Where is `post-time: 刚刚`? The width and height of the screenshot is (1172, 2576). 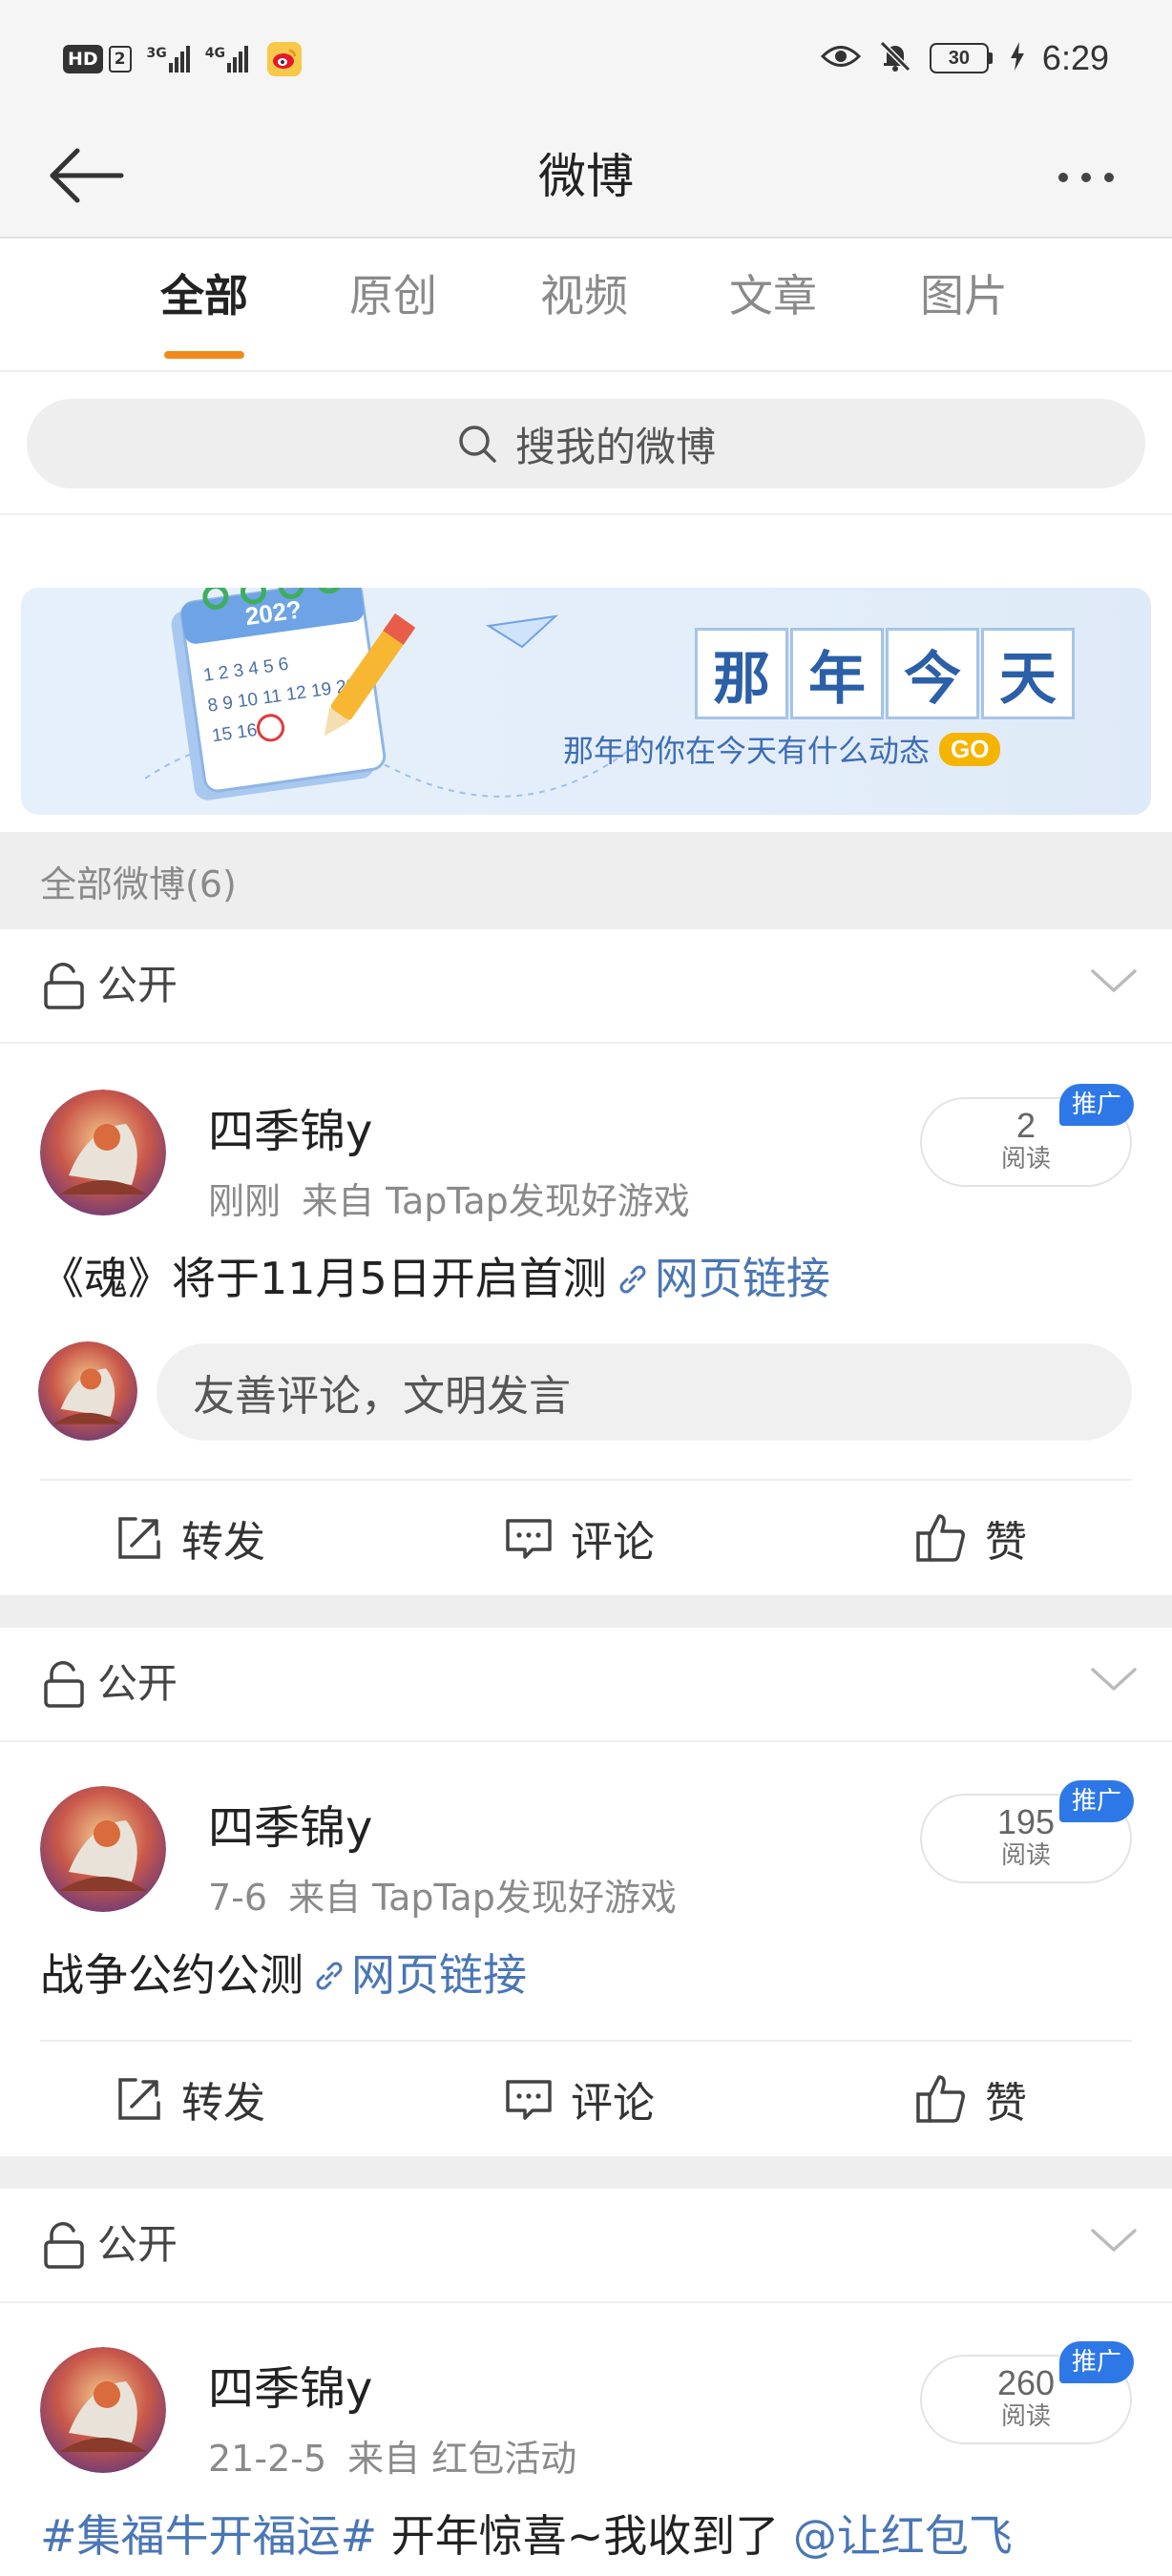 post-time: 刚刚 is located at coordinates (245, 1201).